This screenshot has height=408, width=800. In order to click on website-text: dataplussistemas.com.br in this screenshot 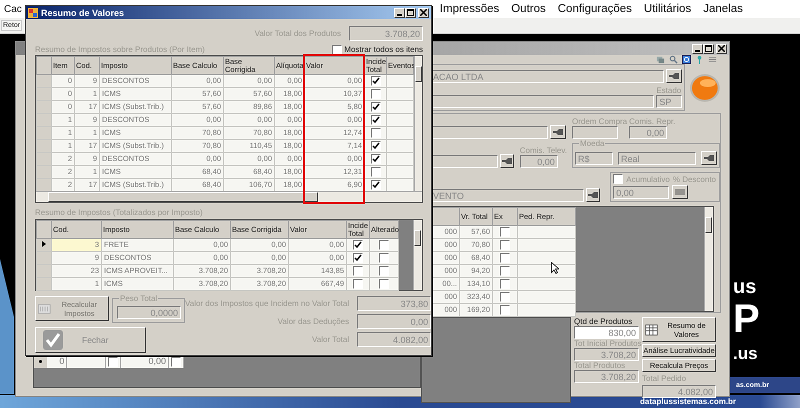, I will do `click(688, 401)`.